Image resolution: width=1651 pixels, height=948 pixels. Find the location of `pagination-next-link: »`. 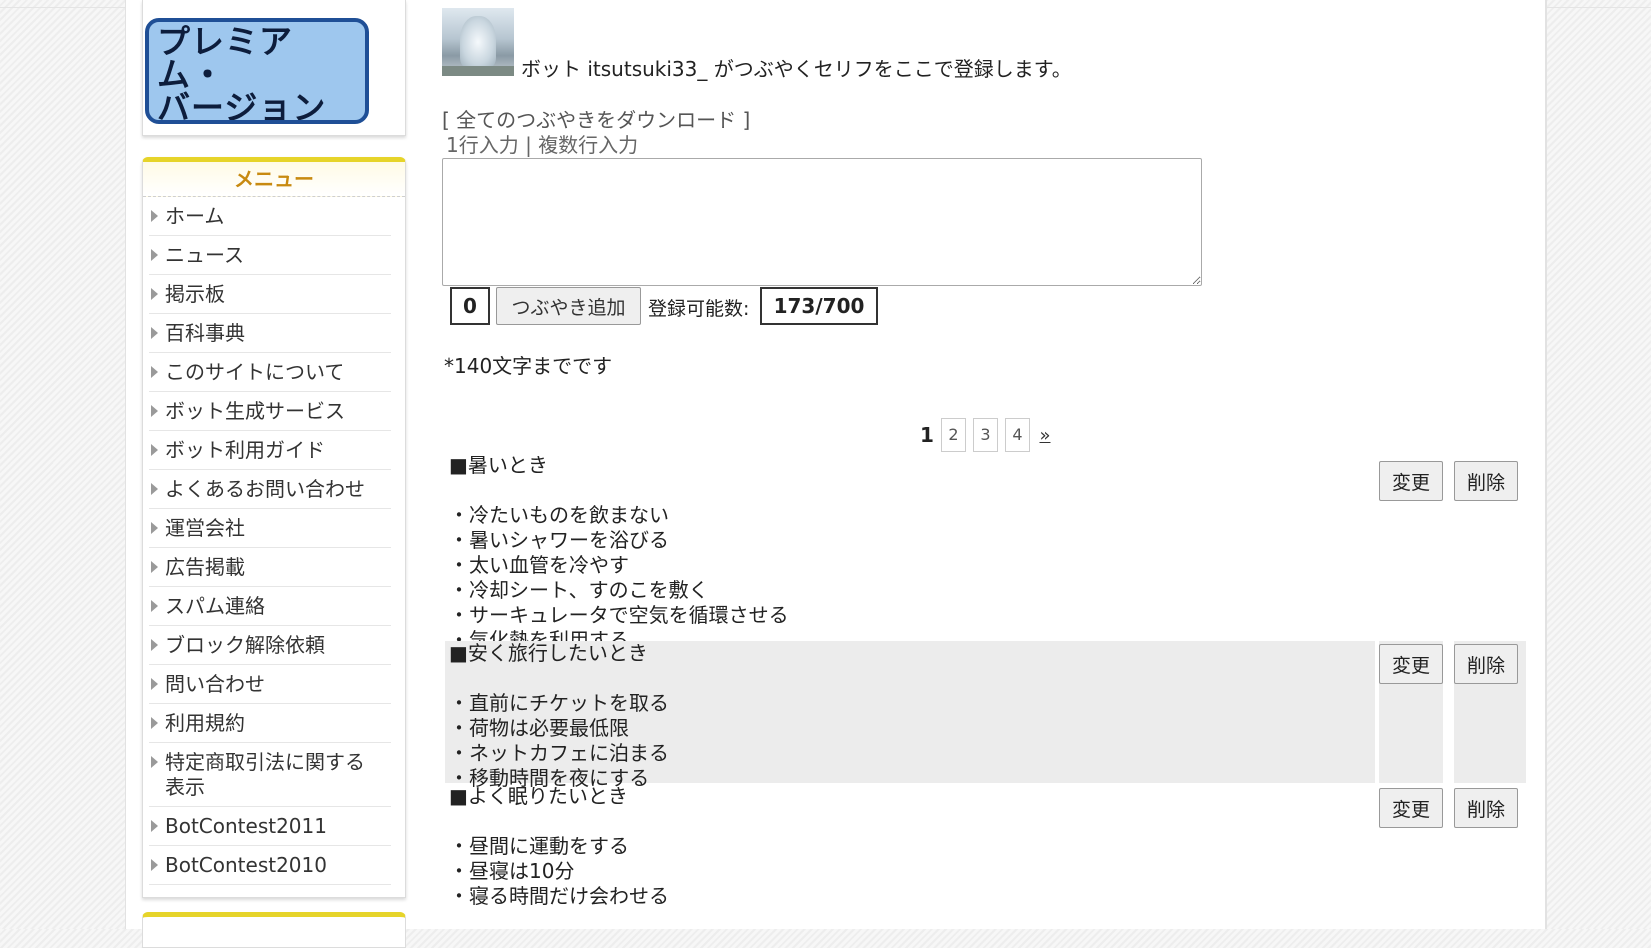

pagination-next-link: » is located at coordinates (1045, 435).